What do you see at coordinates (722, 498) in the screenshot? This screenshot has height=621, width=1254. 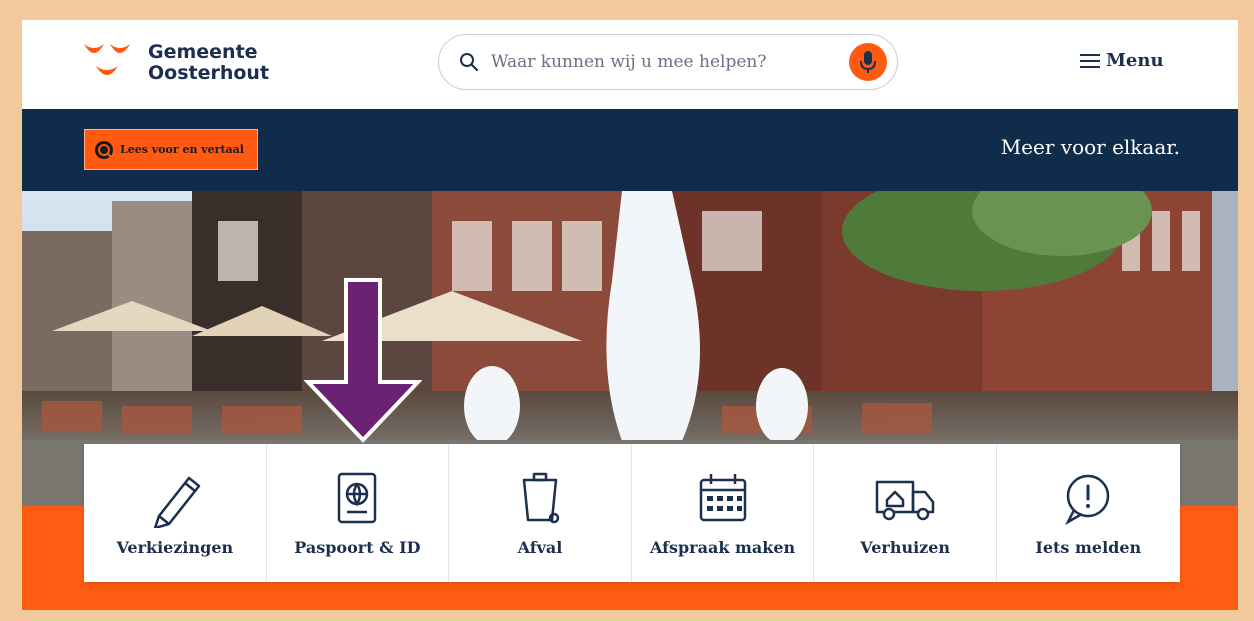 I see `calendar-icon` at bounding box center [722, 498].